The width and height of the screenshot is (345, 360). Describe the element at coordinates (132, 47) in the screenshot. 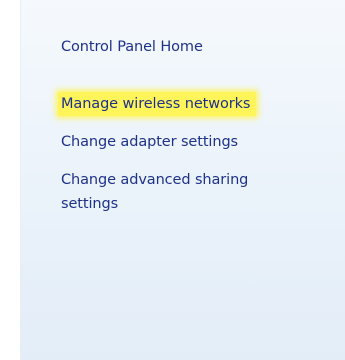

I see `control-panel-home-link: Control Panel Home` at that location.